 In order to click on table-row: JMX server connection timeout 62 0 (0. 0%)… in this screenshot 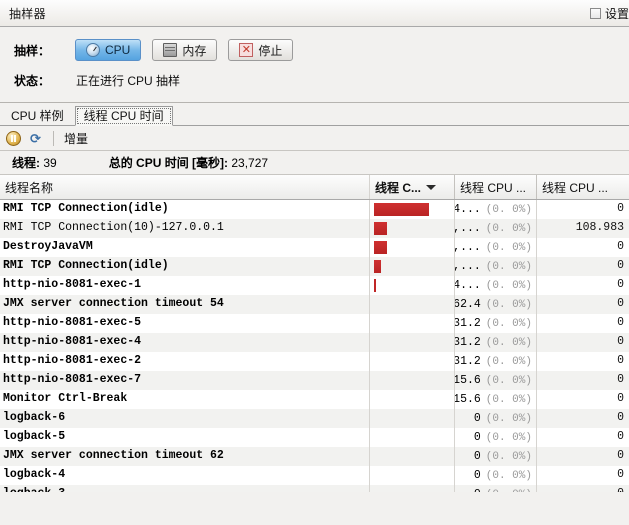, I will do `click(314, 456)`.